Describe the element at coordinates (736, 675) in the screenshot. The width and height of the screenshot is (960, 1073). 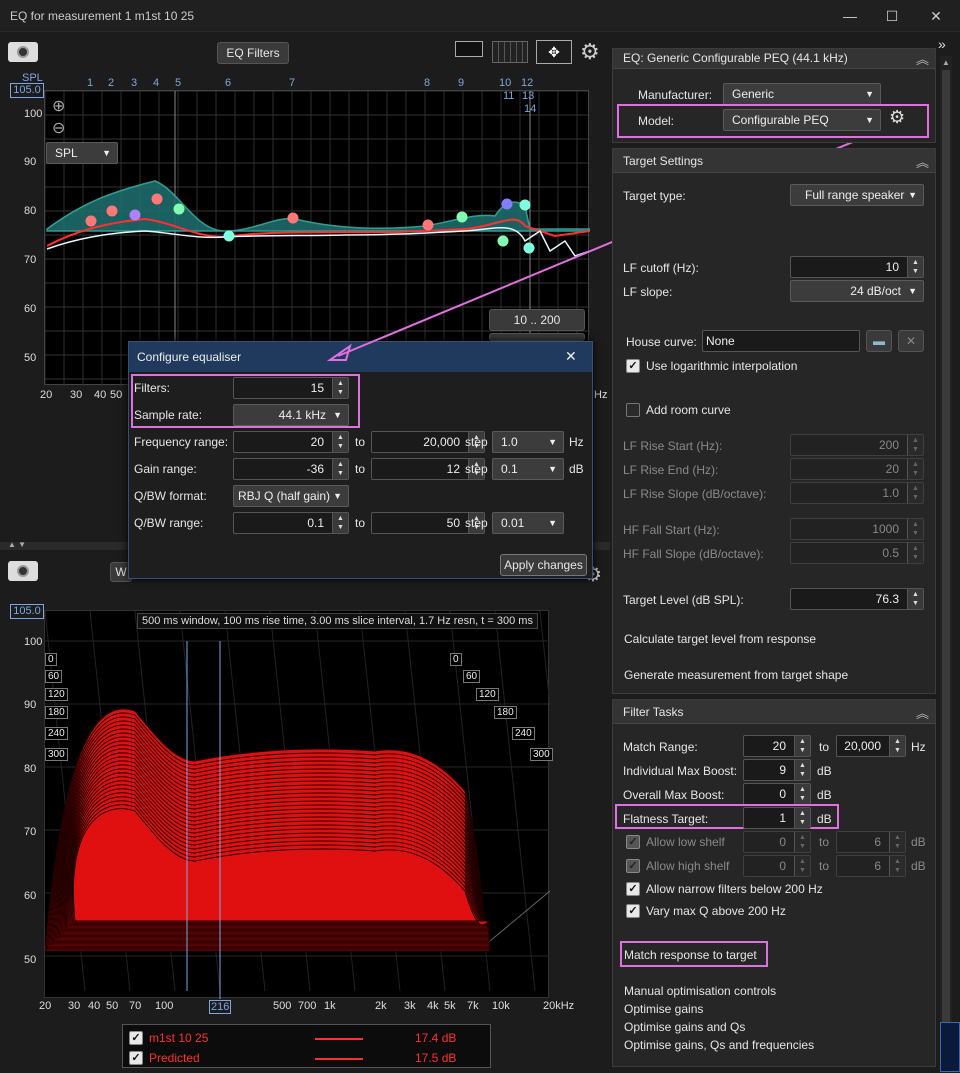
I see `gen-measurement-button: Generate measurement from target shape` at that location.